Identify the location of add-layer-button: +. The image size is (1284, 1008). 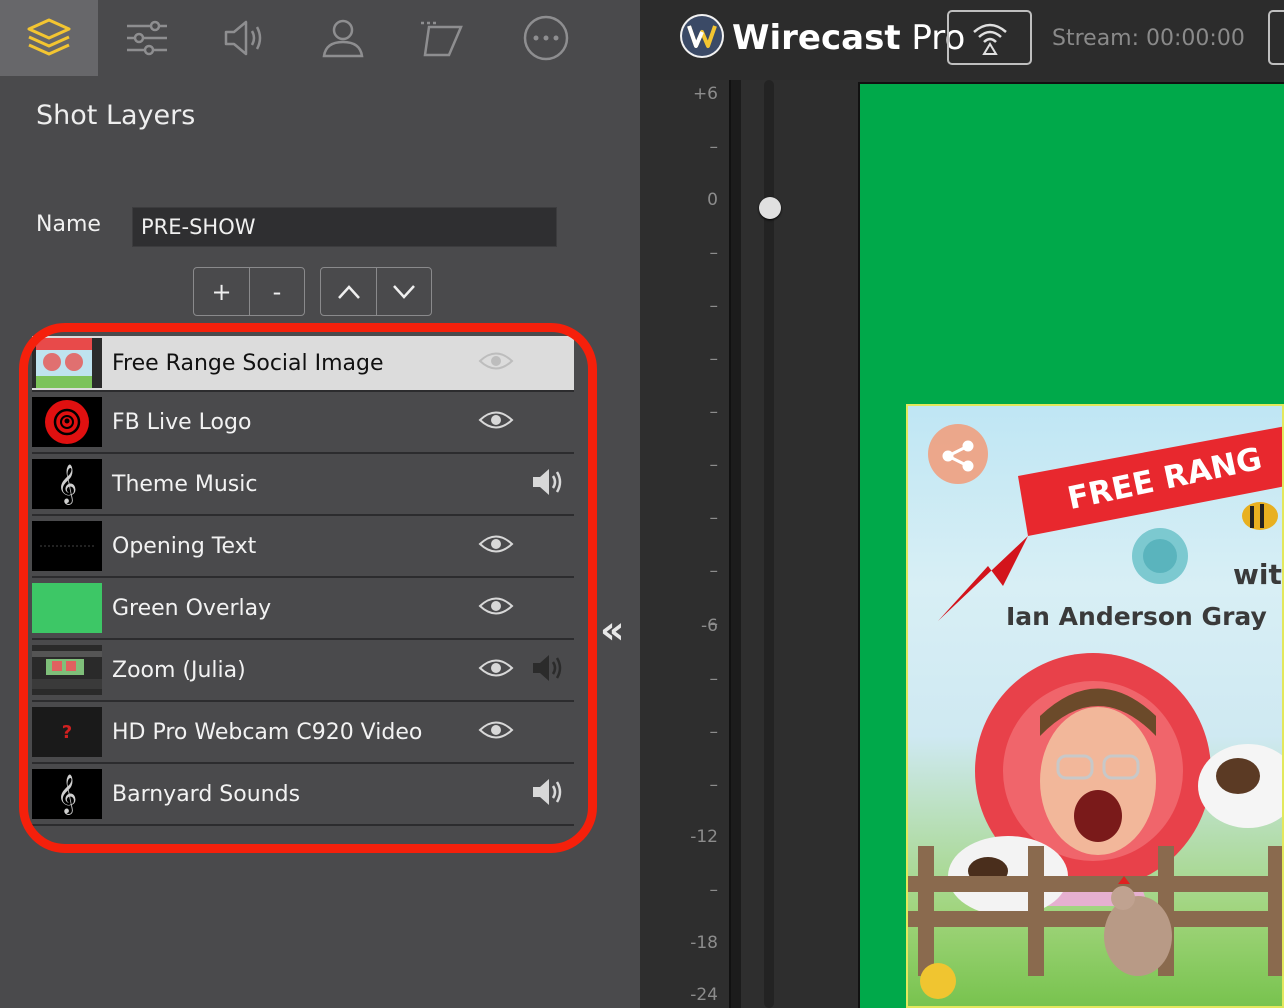
(221, 291).